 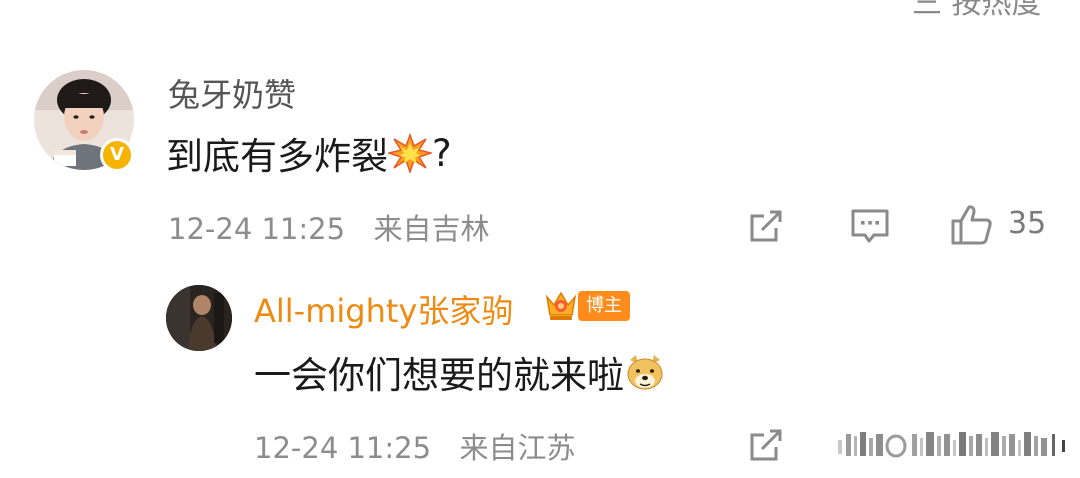 I want to click on comment-meta: 12-24 11:25 来自吉林, so click(x=329, y=227).